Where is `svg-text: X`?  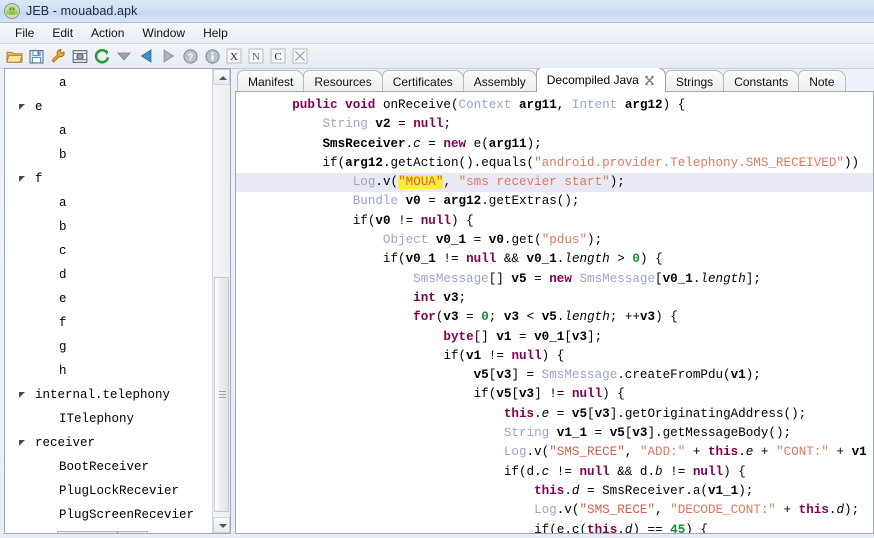 svg-text: X is located at coordinates (234, 57).